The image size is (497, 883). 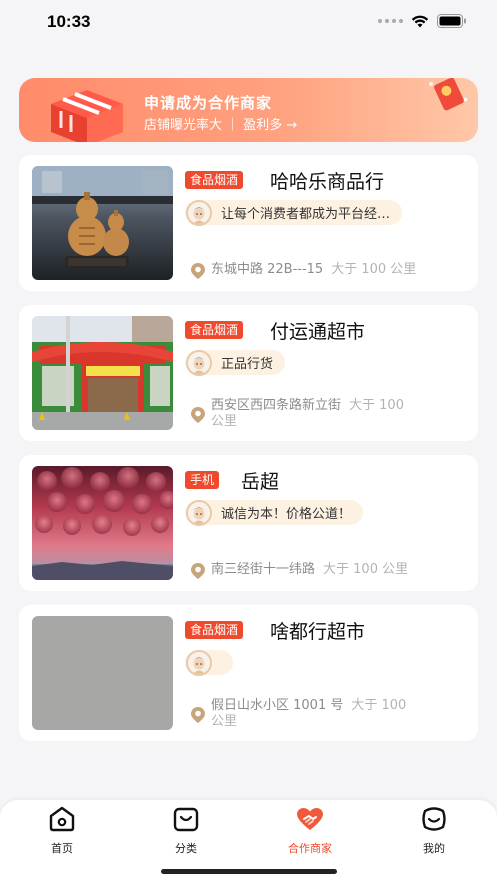 I want to click on banner-title: 申请成为合作商家, so click(x=208, y=103).